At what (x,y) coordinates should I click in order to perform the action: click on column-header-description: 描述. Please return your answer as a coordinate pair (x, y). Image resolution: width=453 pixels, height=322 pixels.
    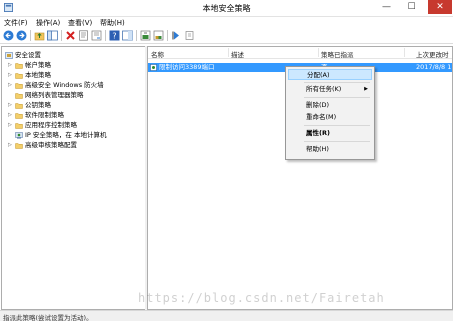
    Looking at the image, I should click on (237, 54).